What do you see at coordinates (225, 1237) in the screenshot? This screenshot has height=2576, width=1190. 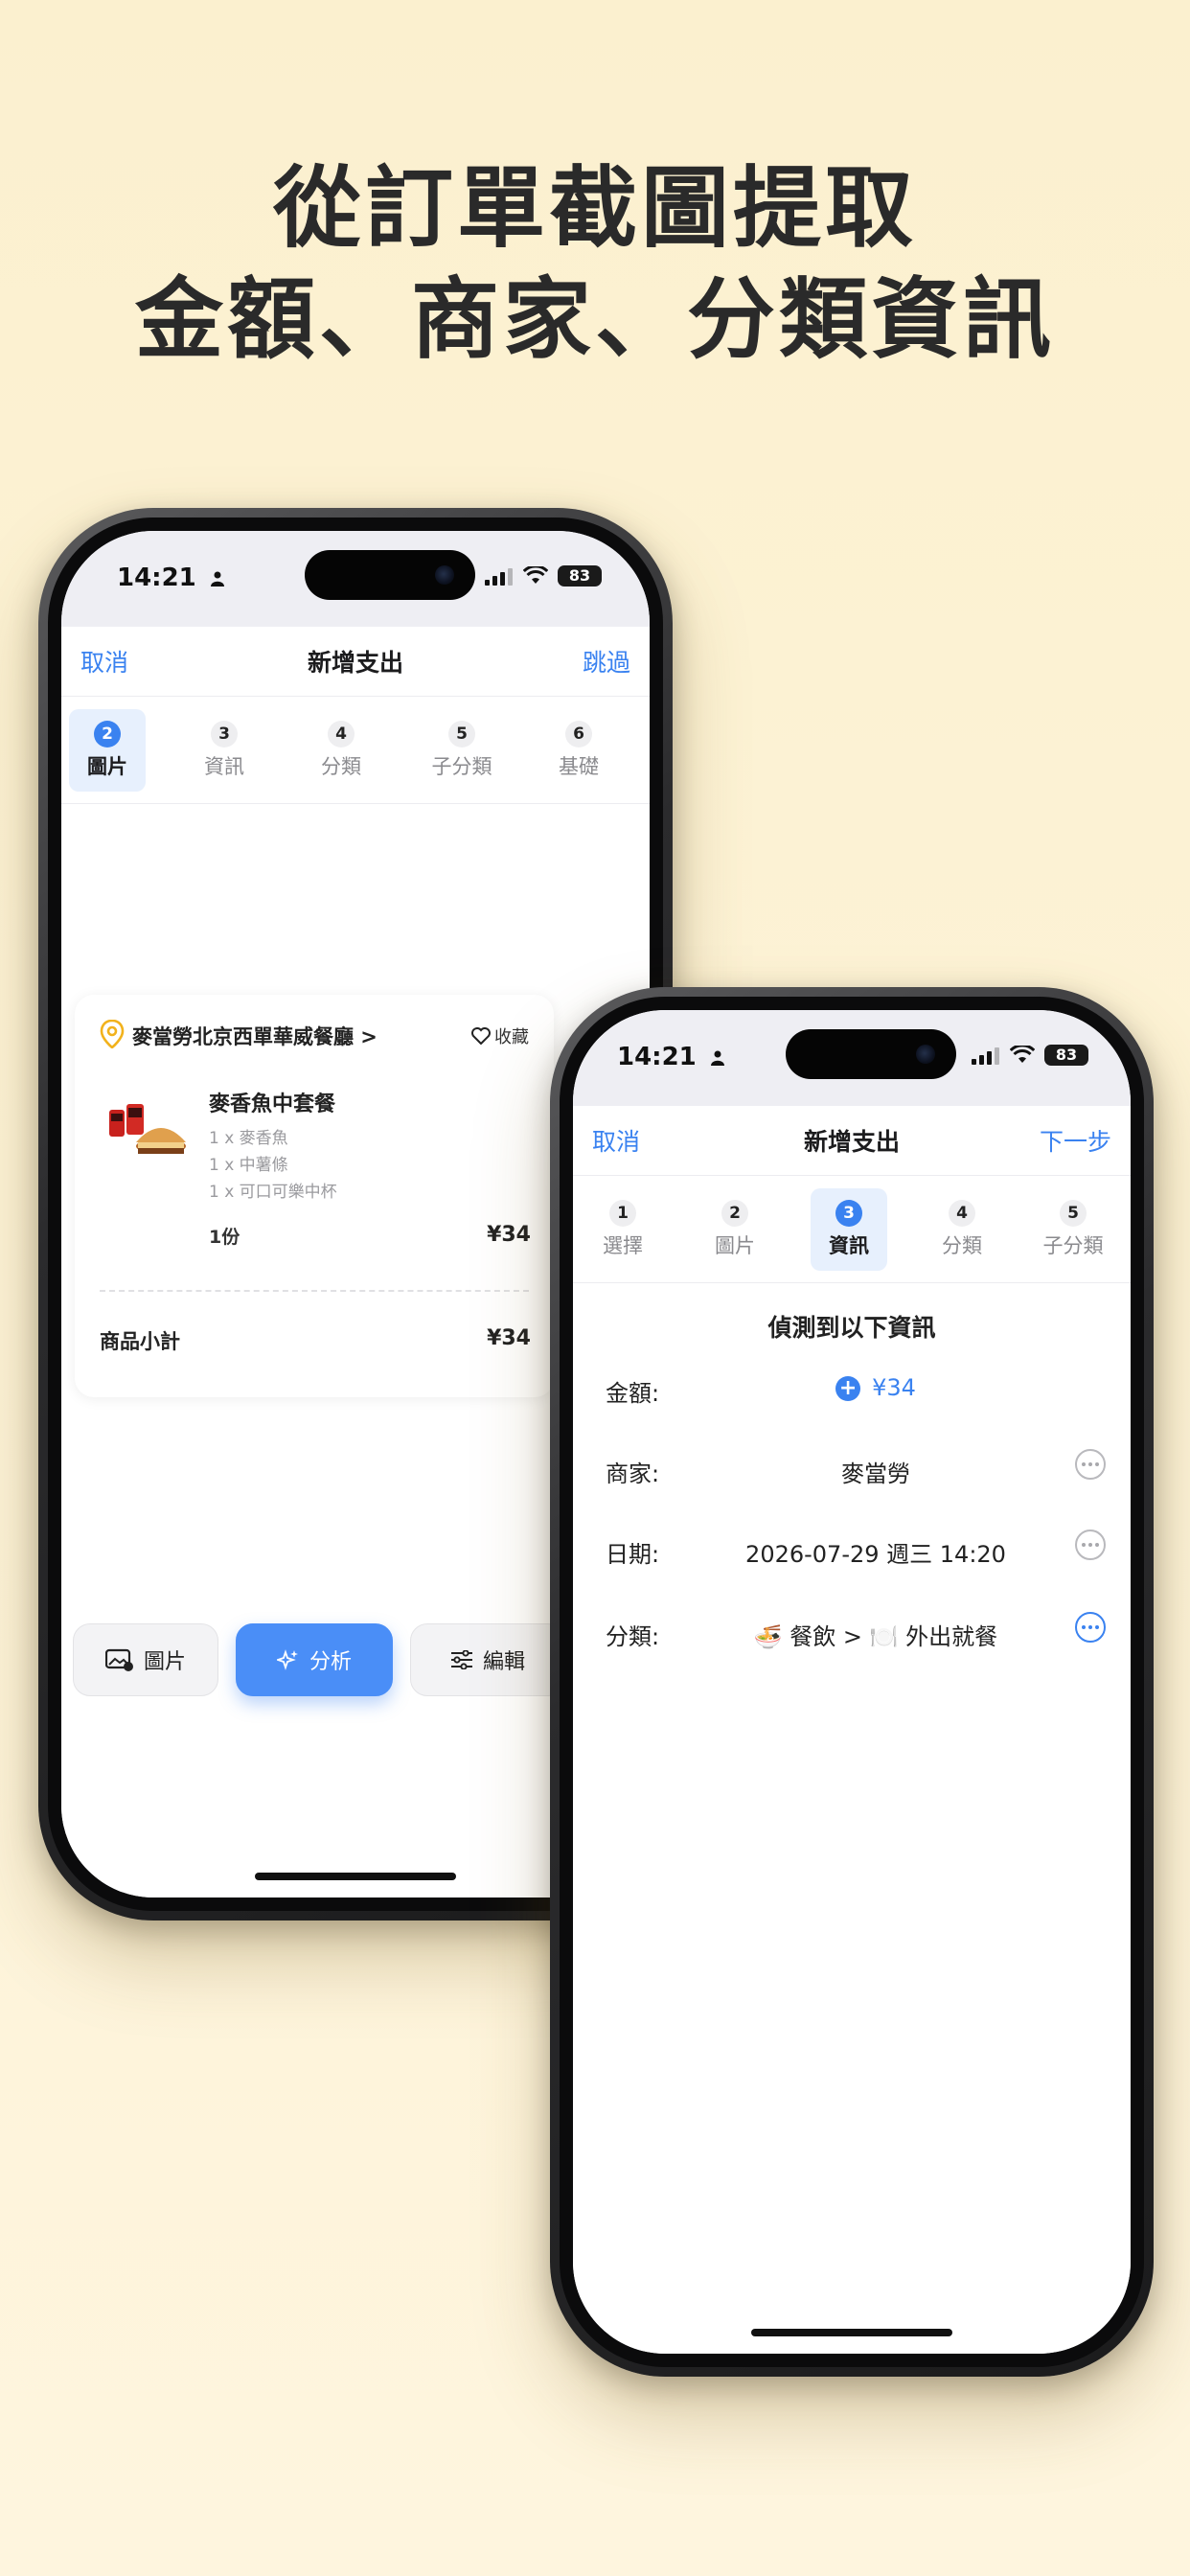 I see `quantity: 1份` at bounding box center [225, 1237].